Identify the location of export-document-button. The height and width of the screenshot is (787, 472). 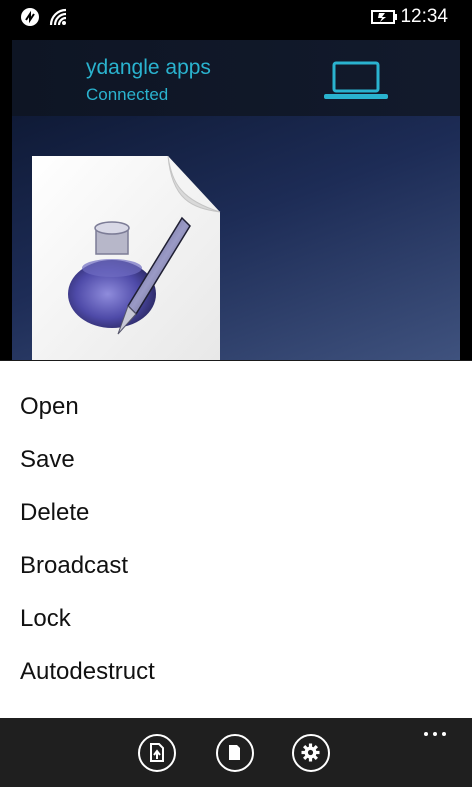
(157, 753).